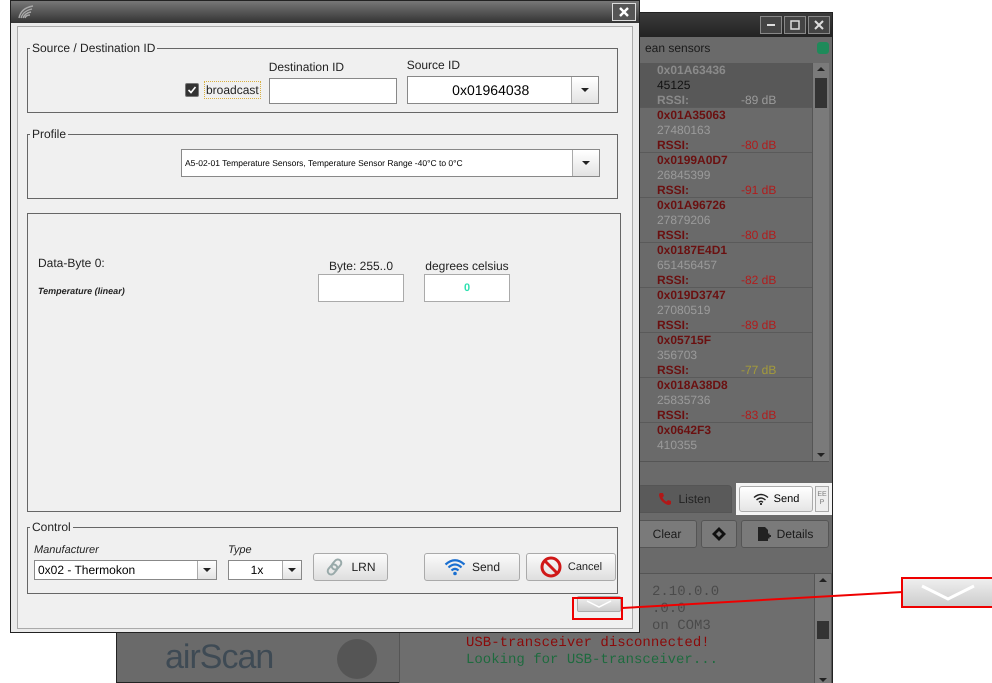 This screenshot has height=683, width=992. Describe the element at coordinates (265, 570) in the screenshot. I see `type-dropdown: 1x` at that location.